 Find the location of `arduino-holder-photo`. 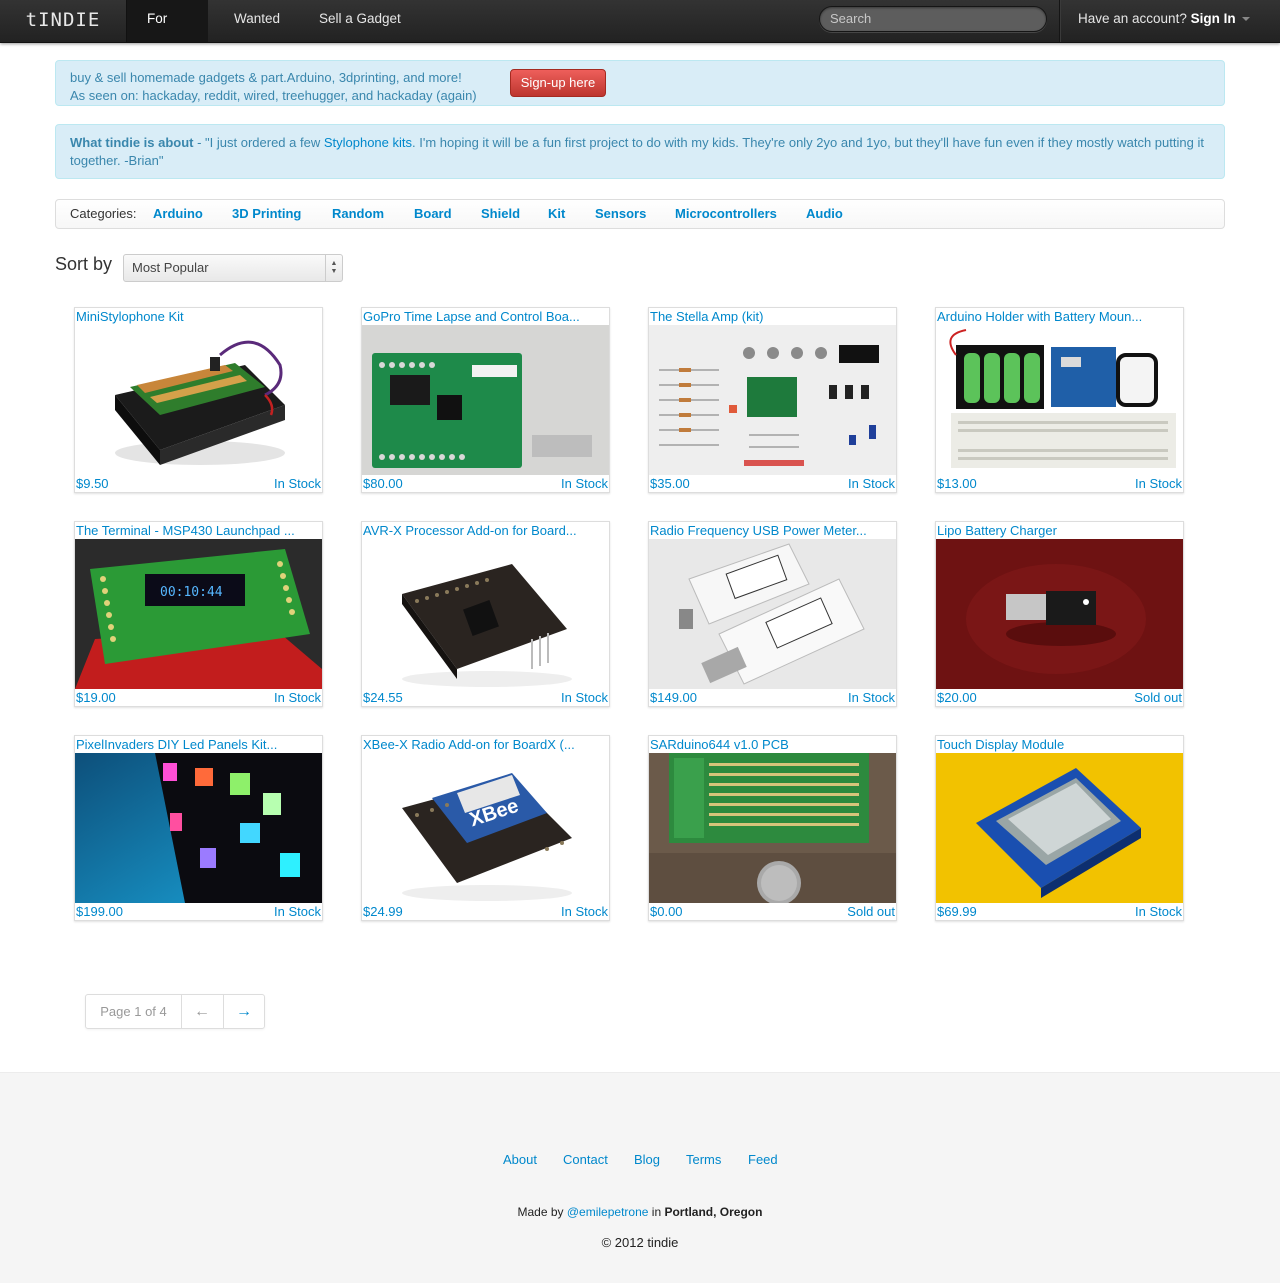

arduino-holder-photo is located at coordinates (1059, 400).